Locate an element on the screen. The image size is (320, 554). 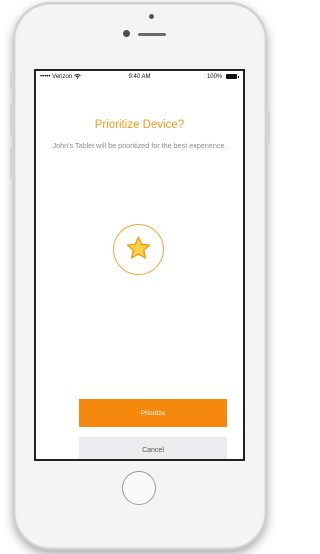
front-sensor is located at coordinates (151, 16).